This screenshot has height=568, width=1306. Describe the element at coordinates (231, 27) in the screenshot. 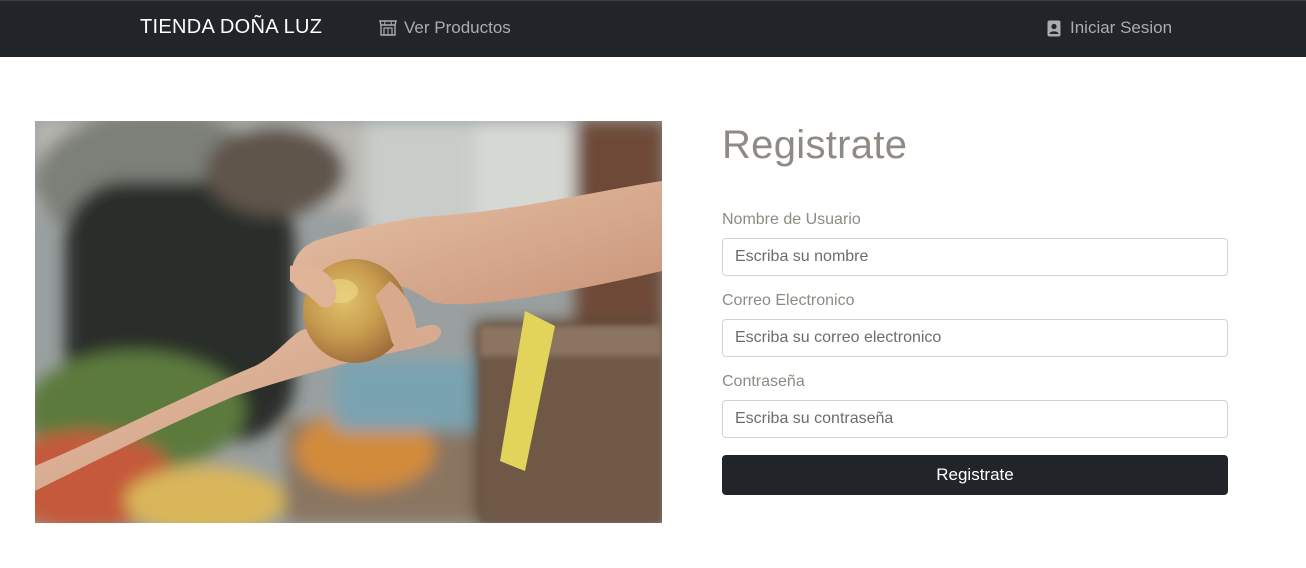

I see `brand-link: TIENDA DOÑA LUZ` at that location.